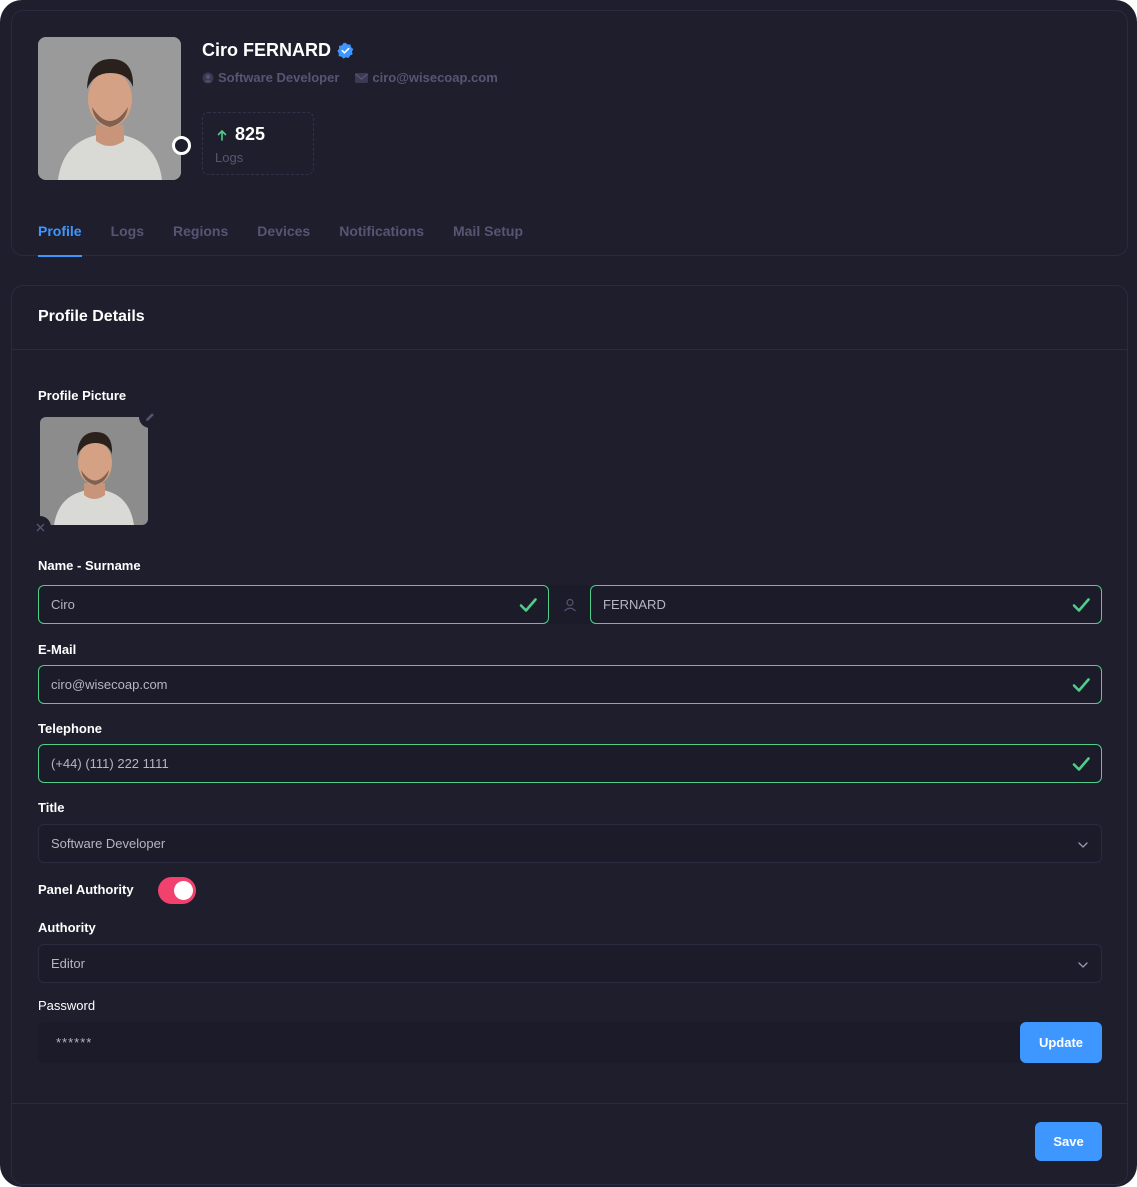 This screenshot has width=1137, height=1187. Describe the element at coordinates (200, 240) in the screenshot. I see `tab-regions: Regions` at that location.